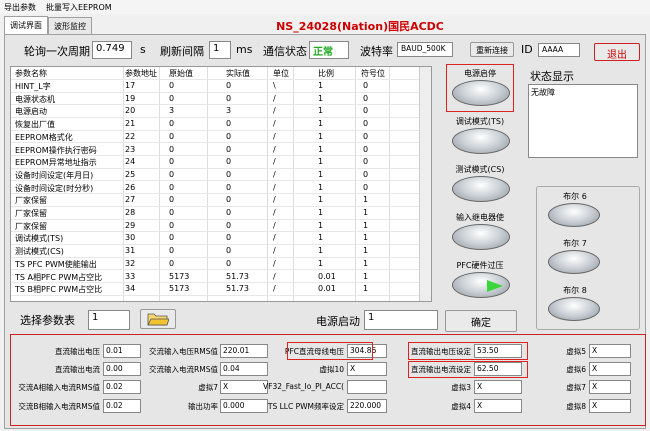 This screenshot has height=431, width=650. What do you see at coordinates (574, 309) in the screenshot?
I see `bool-8-toggle` at bounding box center [574, 309].